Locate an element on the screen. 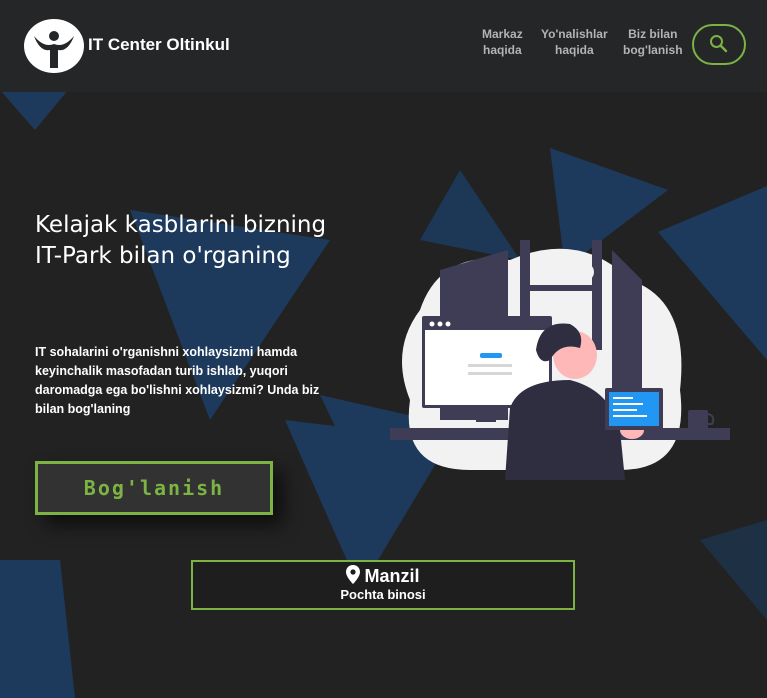 The height and width of the screenshot is (698, 767). contact-button: Bog'lanish is located at coordinates (154, 488).